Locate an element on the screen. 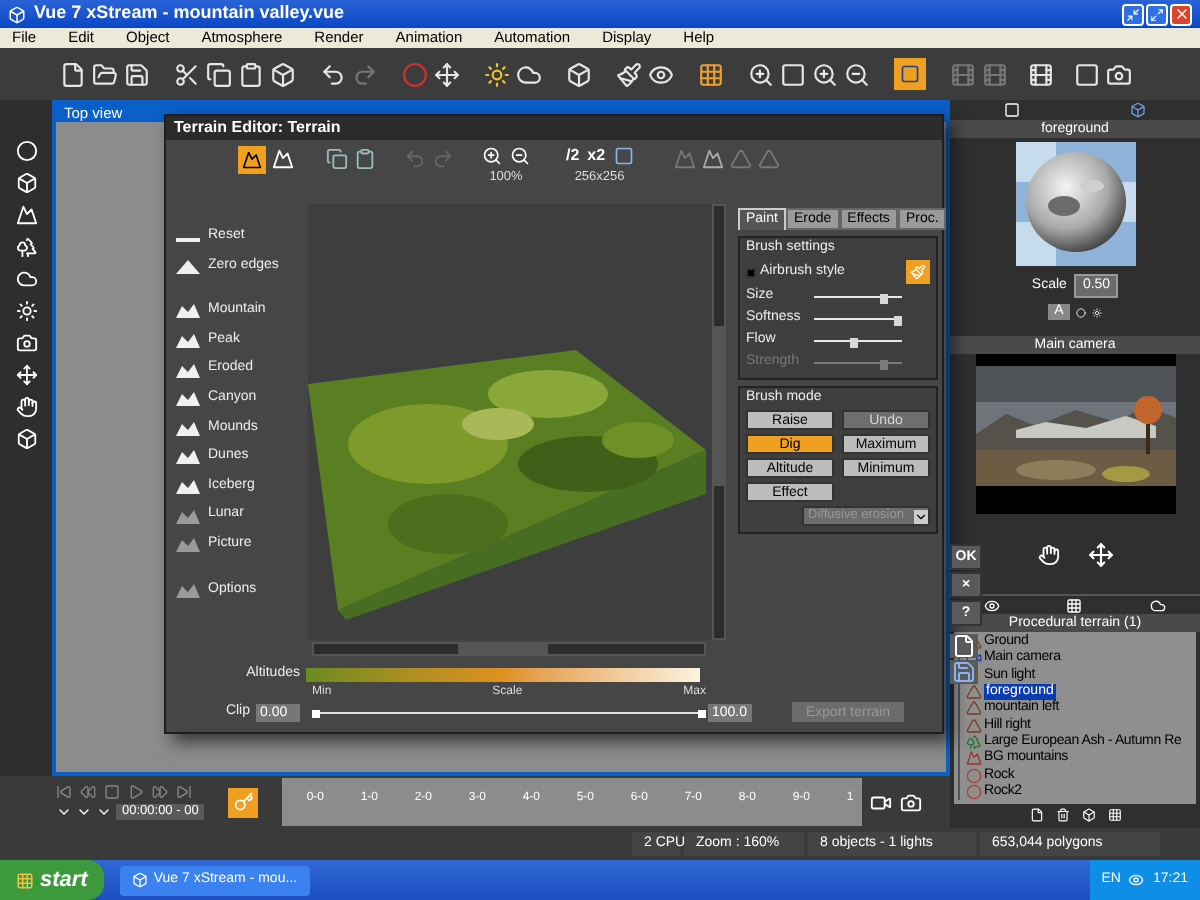 This screenshot has height=900, width=1200. dropdown-arrow-icon is located at coordinates (921, 516).